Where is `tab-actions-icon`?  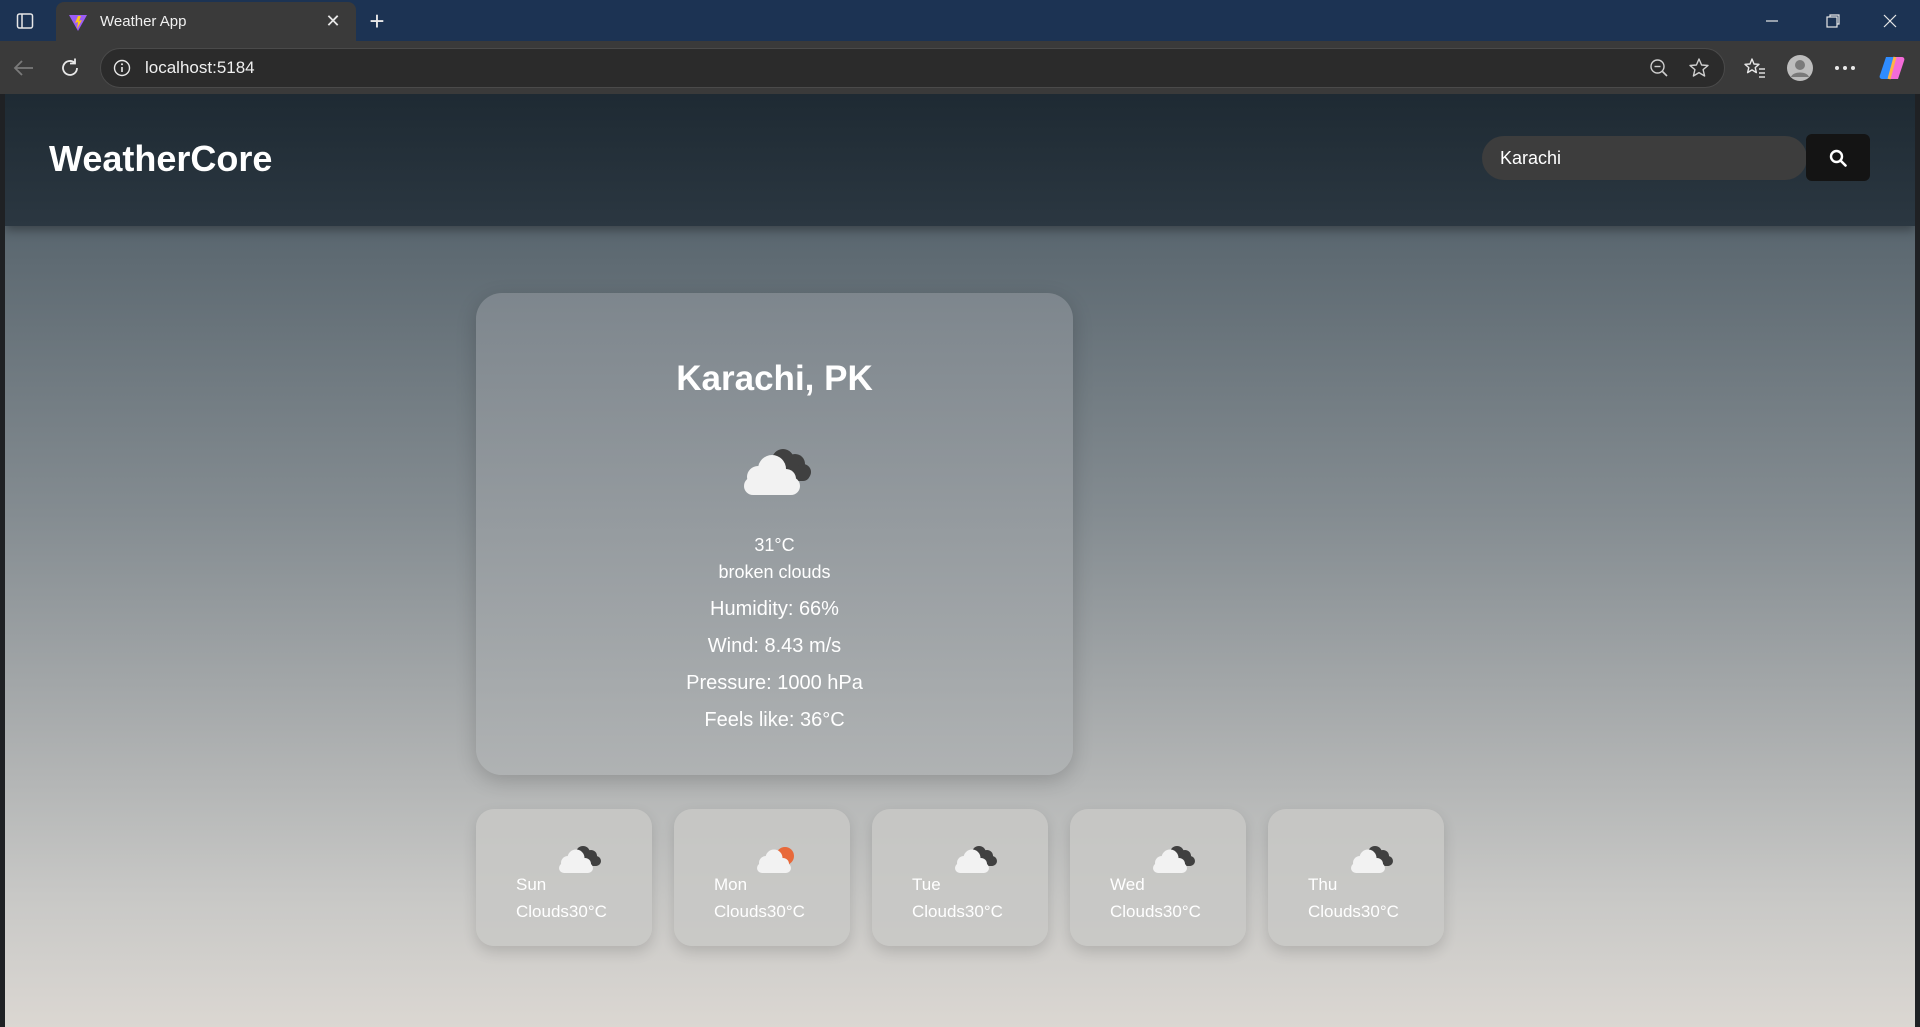 tab-actions-icon is located at coordinates (25, 21).